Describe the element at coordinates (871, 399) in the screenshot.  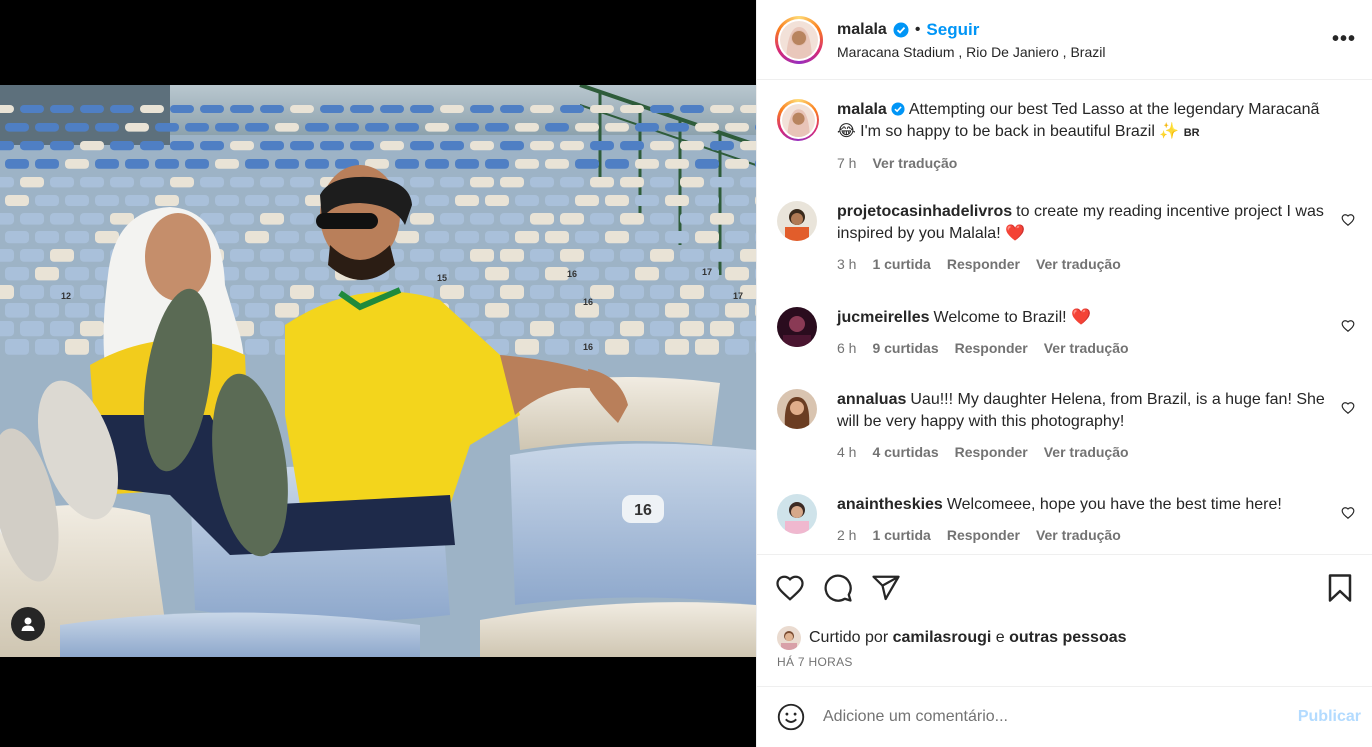
I see `comment-username: annaluas` at that location.